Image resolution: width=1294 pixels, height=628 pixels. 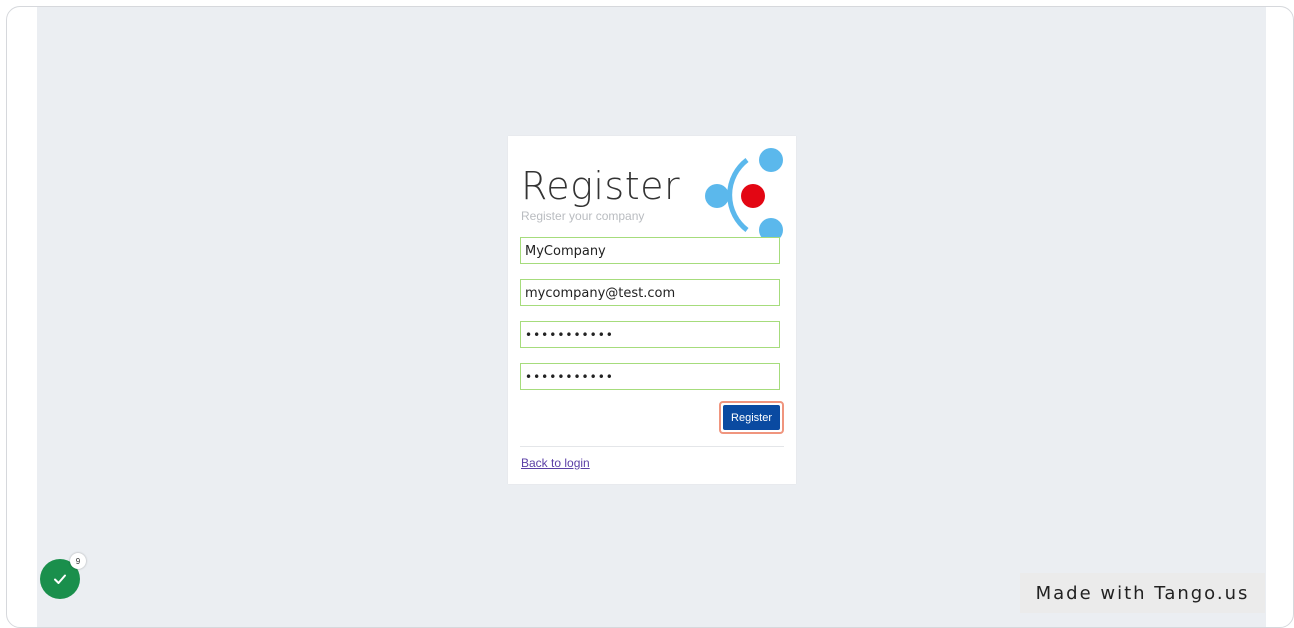 What do you see at coordinates (744, 193) in the screenshot?
I see `company-logo-icon` at bounding box center [744, 193].